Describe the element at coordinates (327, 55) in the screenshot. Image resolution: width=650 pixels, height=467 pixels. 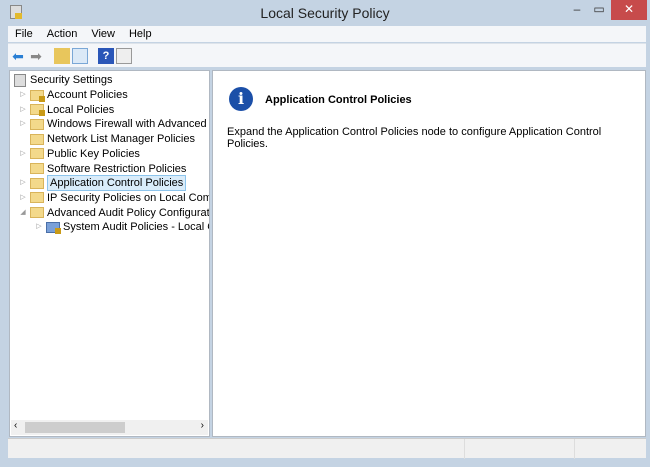
I see `toolbar: ⬅ ➡ ?` at that location.